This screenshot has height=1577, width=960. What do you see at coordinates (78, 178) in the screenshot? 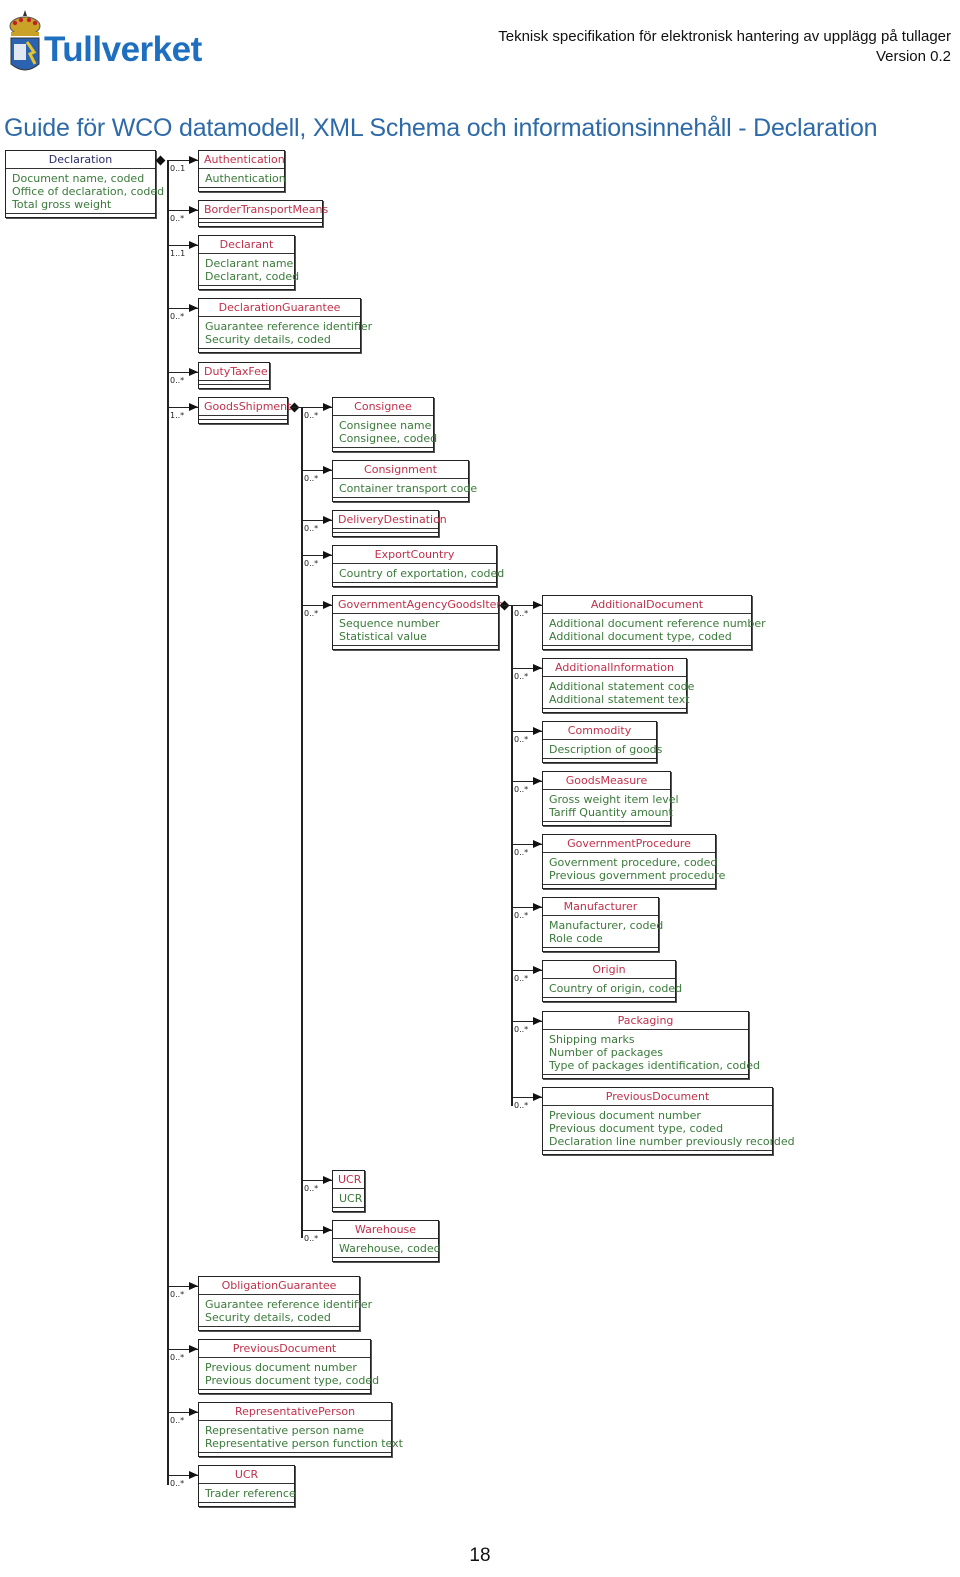
I see `class-attribute: Document name, coded` at bounding box center [78, 178].